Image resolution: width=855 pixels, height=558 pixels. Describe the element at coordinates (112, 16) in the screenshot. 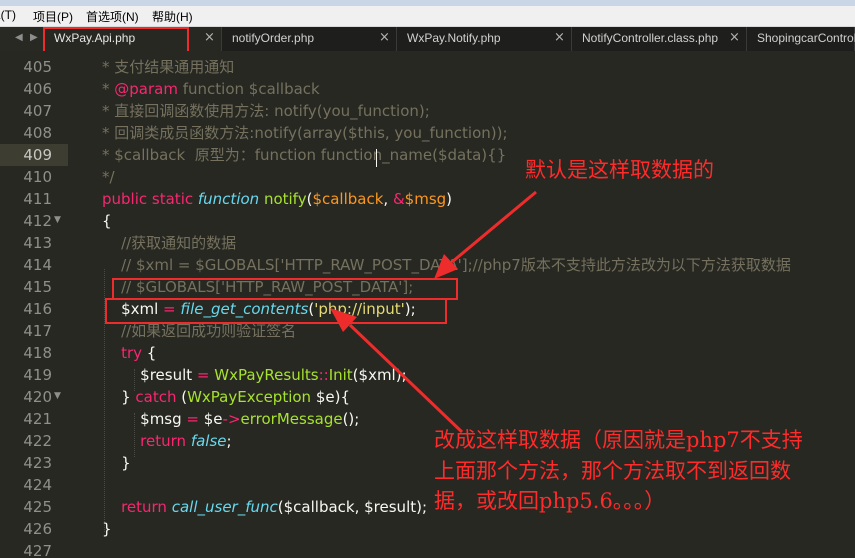

I see `menu-preferences: 首选项(N)` at that location.